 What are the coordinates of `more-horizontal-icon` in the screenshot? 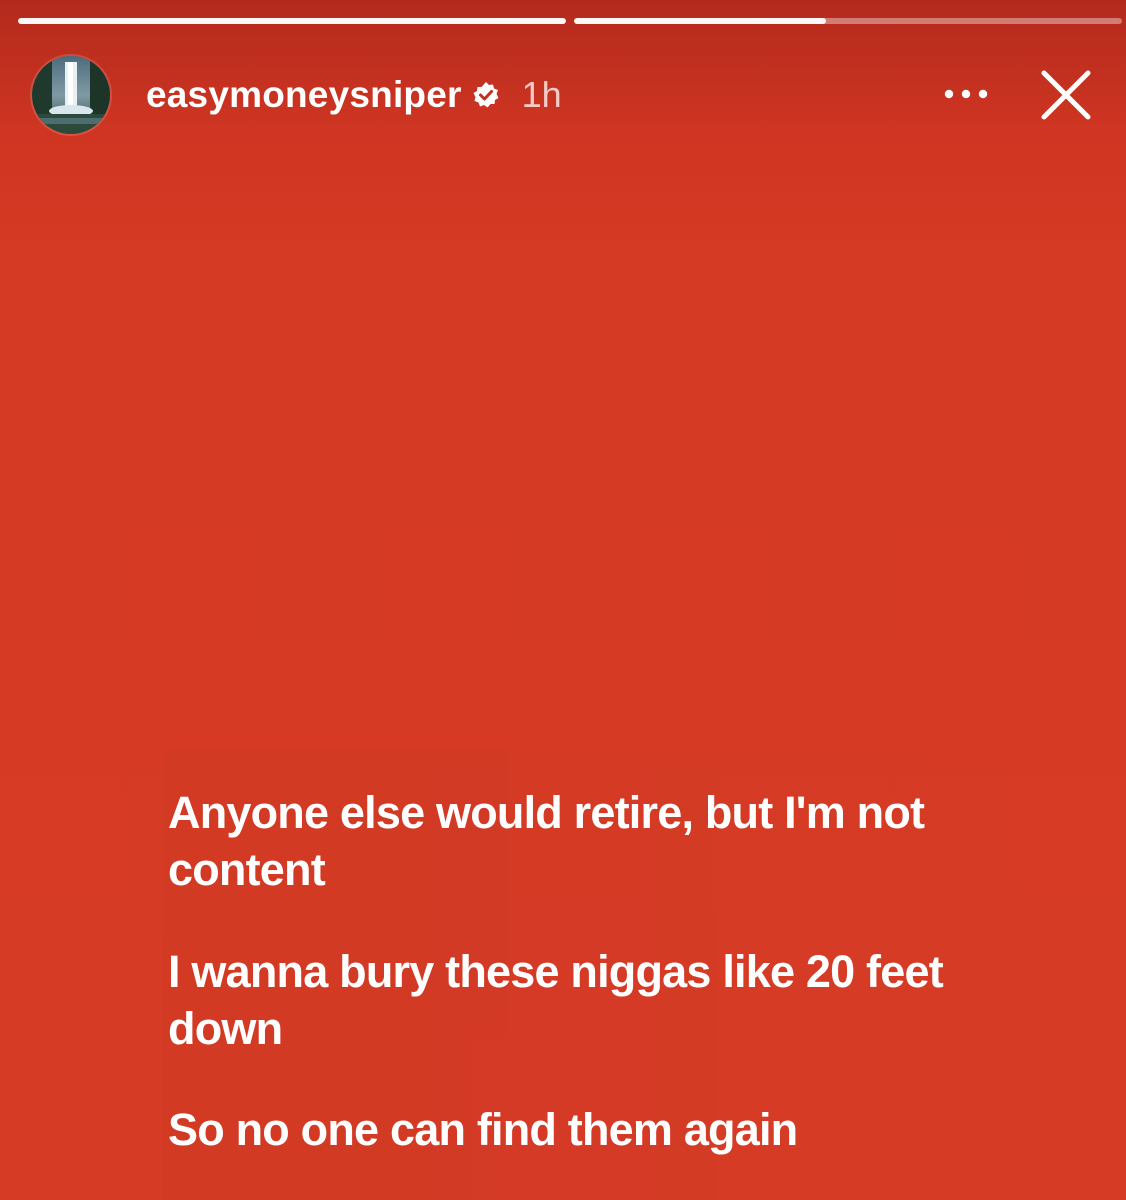 It's located at (966, 94).